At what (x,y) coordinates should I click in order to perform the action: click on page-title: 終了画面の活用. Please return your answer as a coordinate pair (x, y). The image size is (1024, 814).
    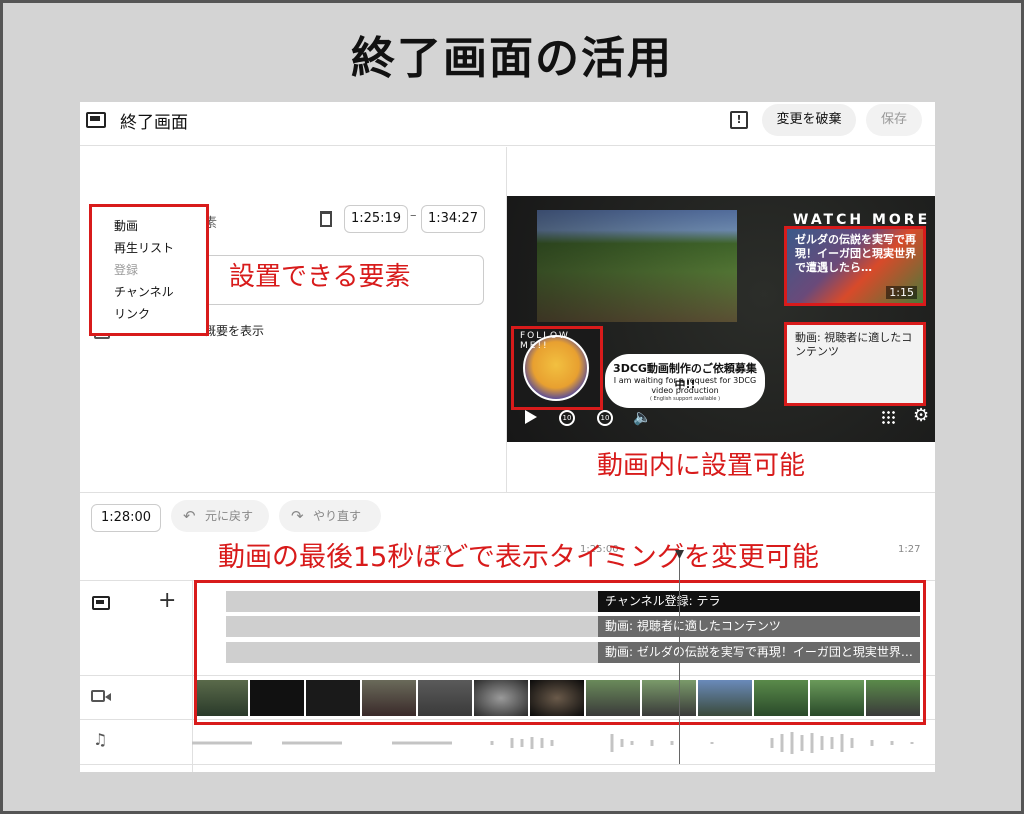
    Looking at the image, I should click on (512, 58).